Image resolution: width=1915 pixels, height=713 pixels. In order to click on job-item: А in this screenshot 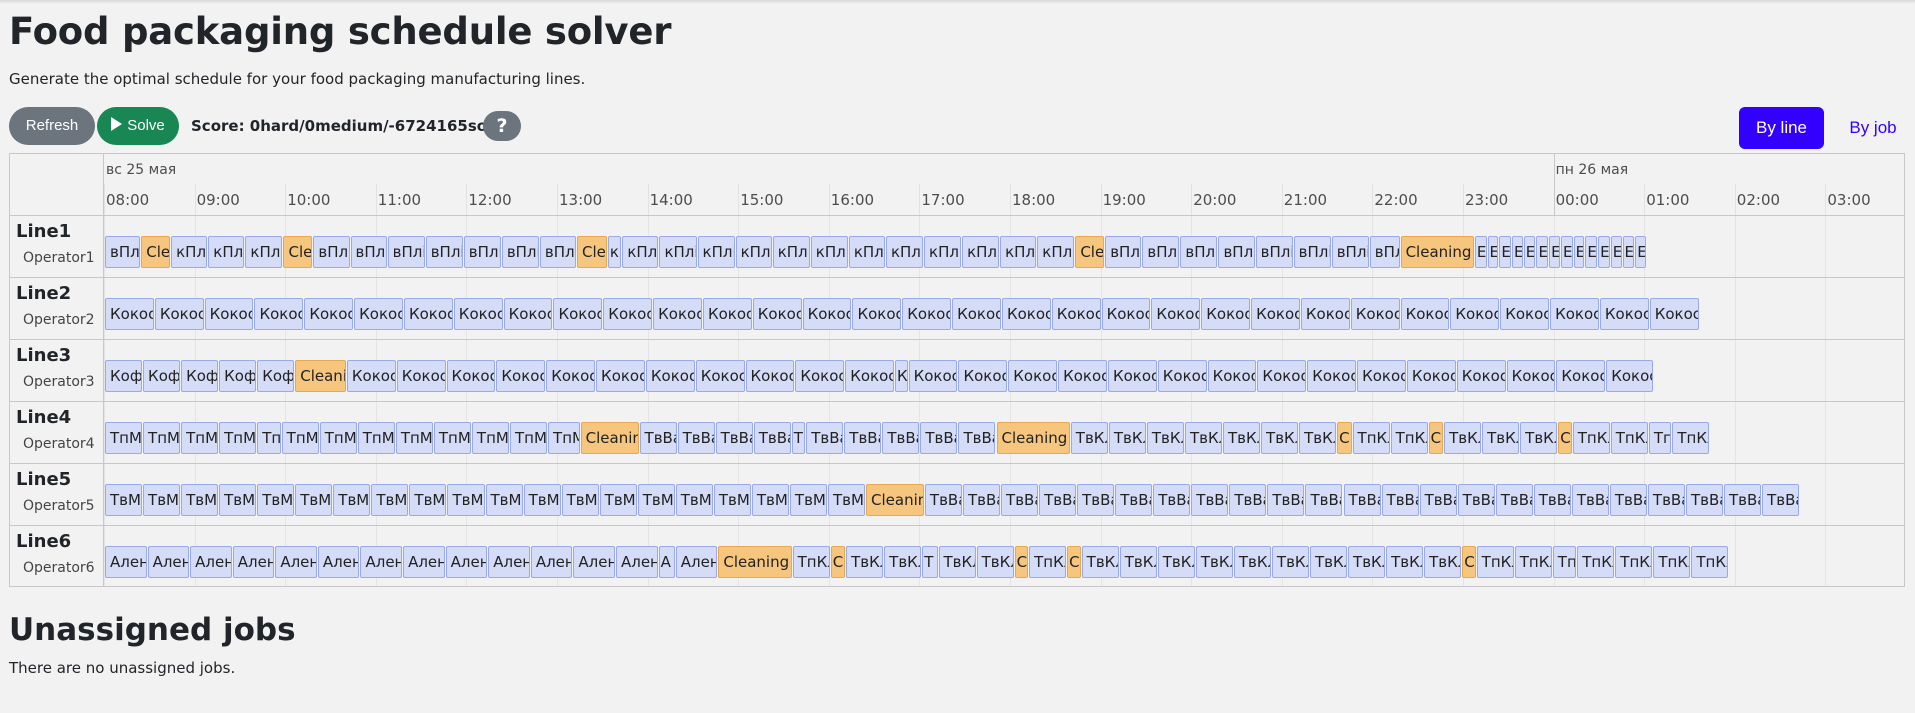, I will do `click(666, 562)`.